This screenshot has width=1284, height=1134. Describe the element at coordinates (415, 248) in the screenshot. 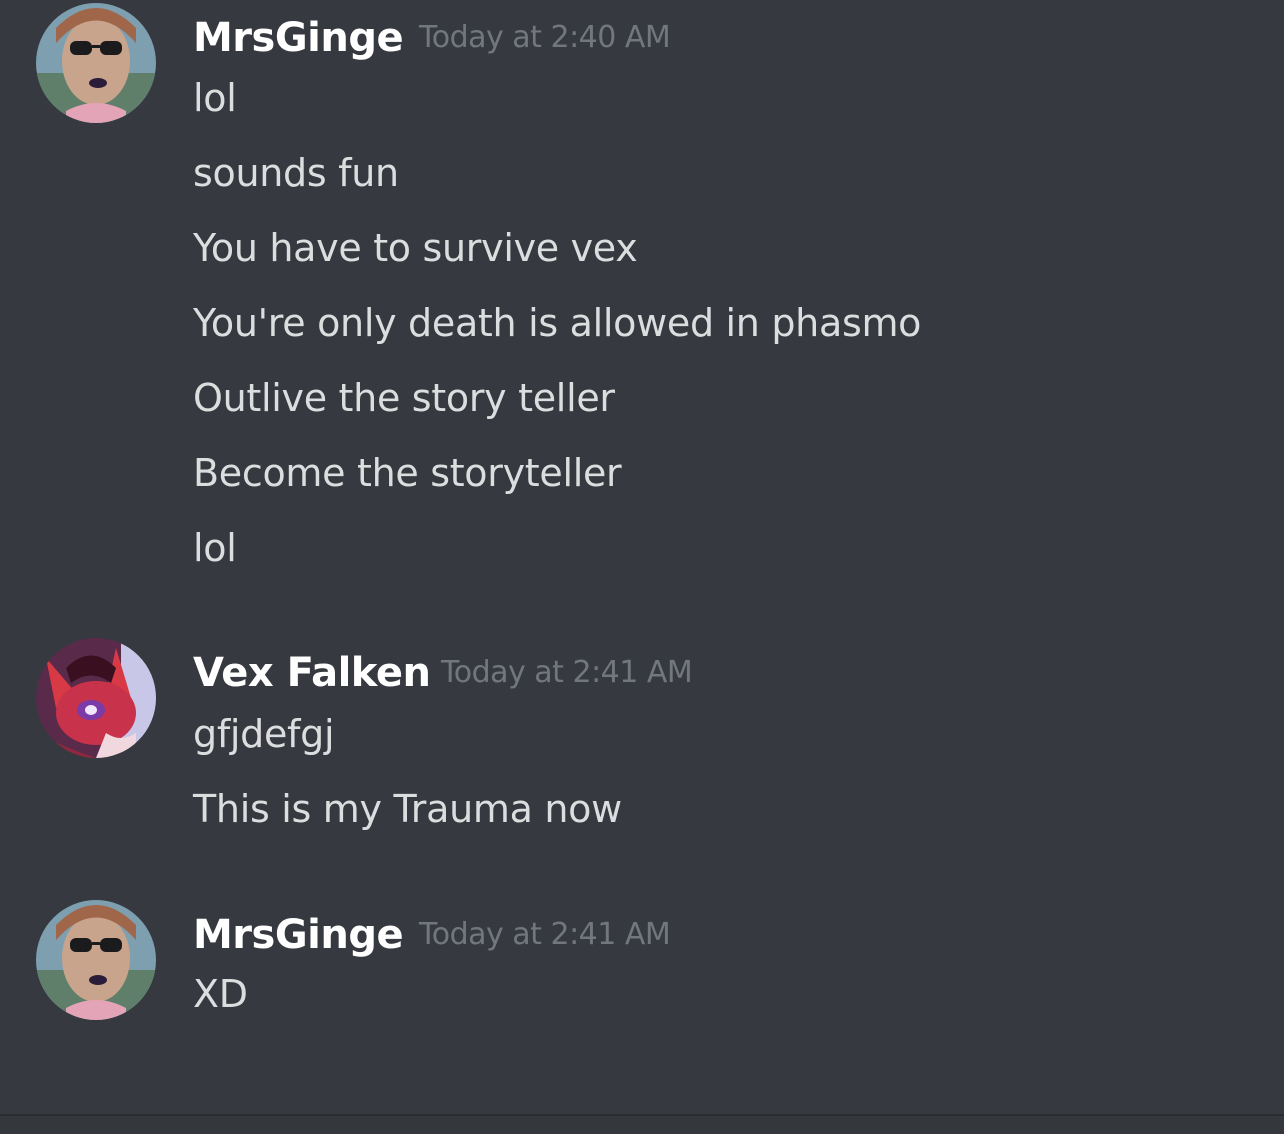

I see `message-text: You have to survive vex` at that location.